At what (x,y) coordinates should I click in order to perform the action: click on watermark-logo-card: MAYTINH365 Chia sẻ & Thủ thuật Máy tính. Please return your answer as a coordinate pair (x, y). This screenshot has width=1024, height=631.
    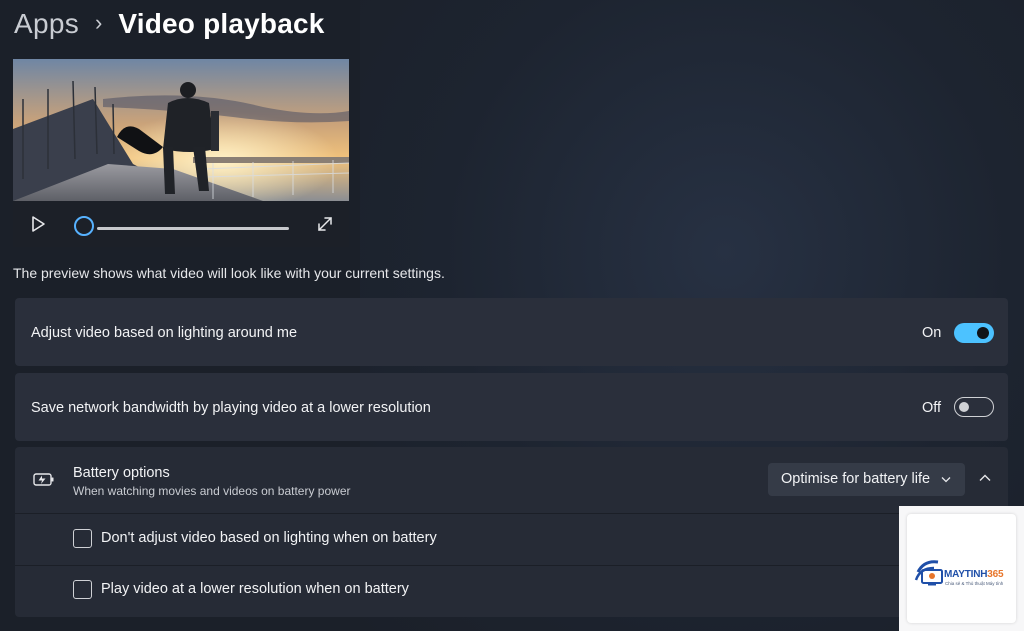
    Looking at the image, I should click on (961, 568).